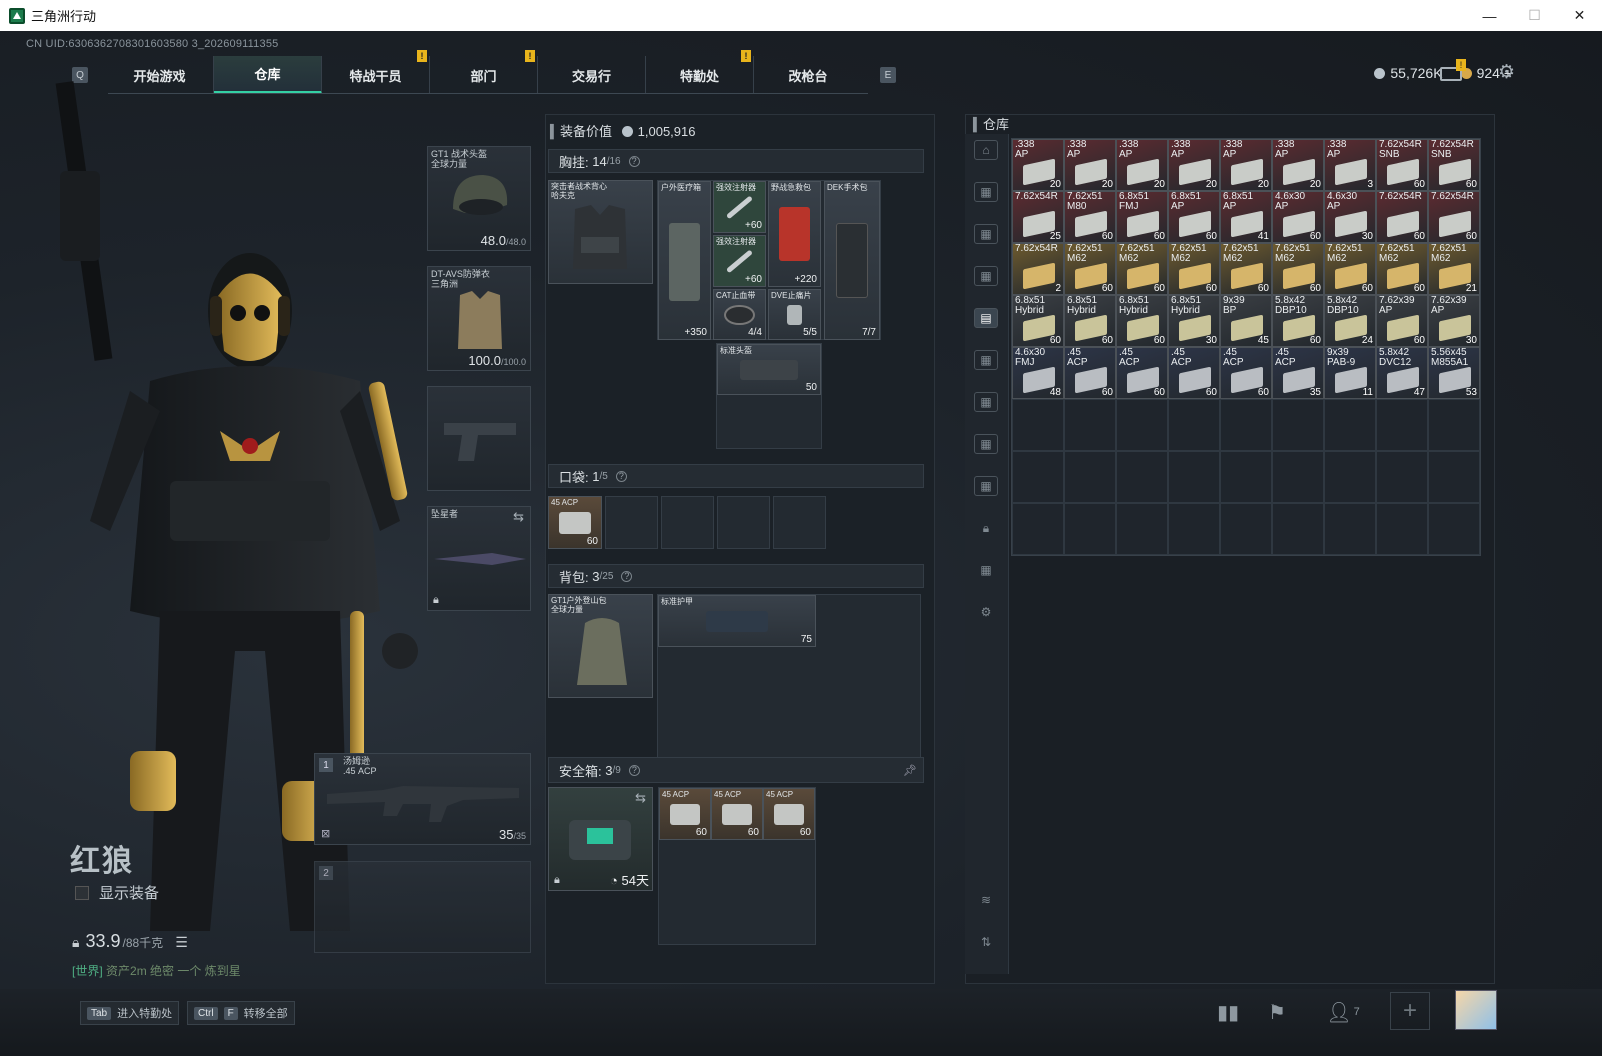 The width and height of the screenshot is (1602, 1056). What do you see at coordinates (739, 314) in the screenshot?
I see `chest-item-tourniquet: CAT止血带 4/4` at bounding box center [739, 314].